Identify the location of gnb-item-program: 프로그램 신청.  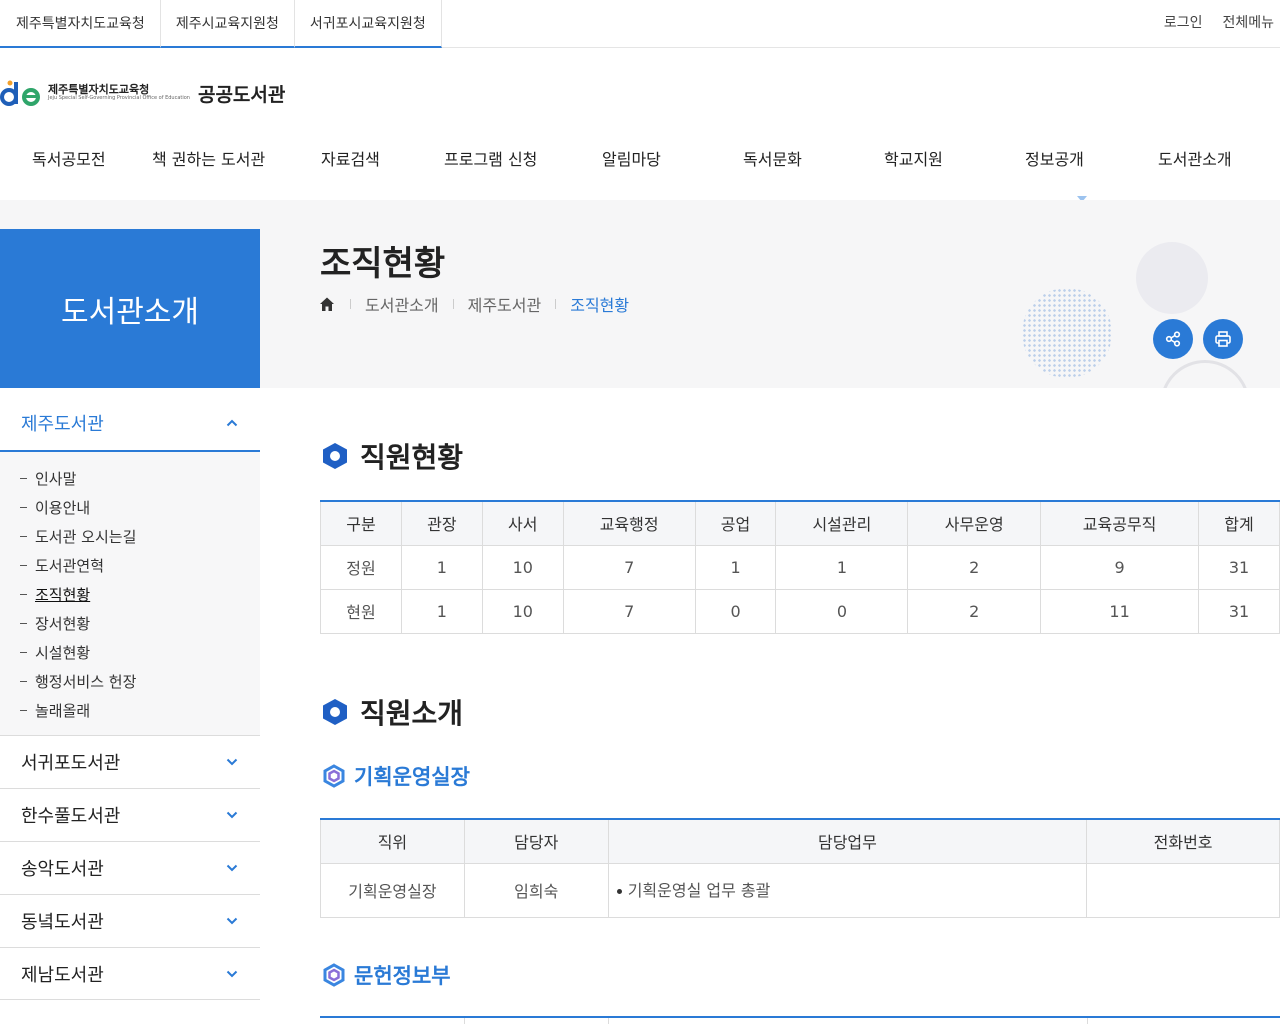
(490, 158).